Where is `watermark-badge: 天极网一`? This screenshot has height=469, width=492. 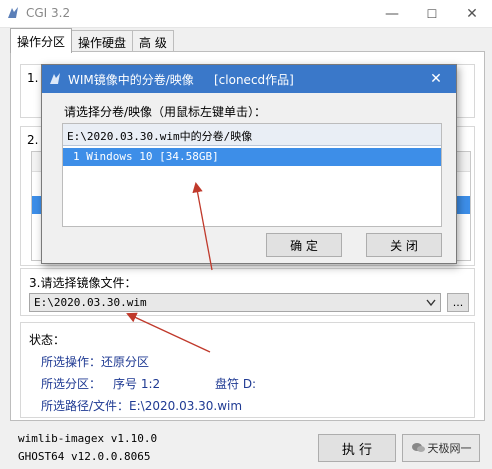 watermark-badge: 天极网一 is located at coordinates (441, 448).